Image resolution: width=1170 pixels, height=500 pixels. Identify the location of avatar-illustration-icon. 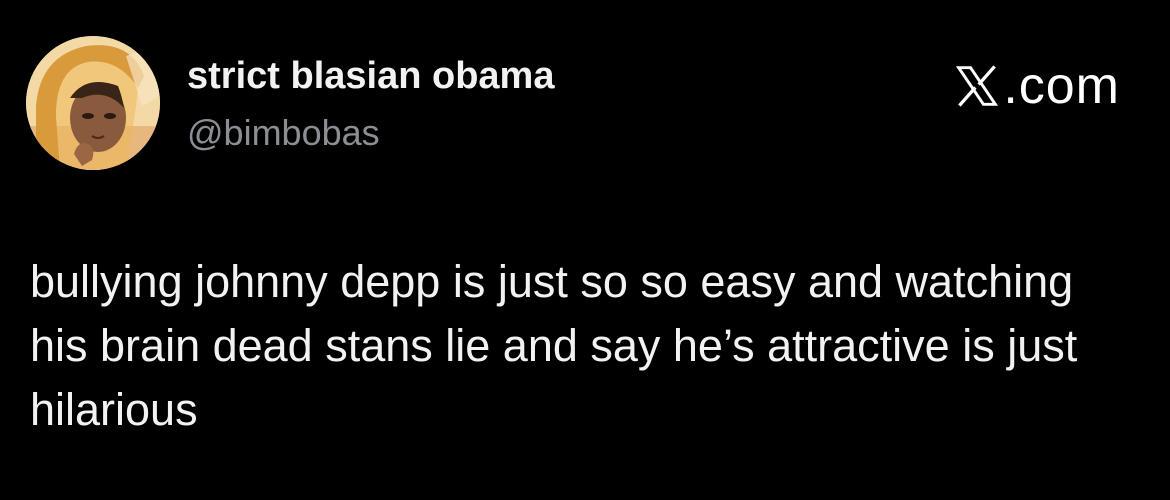
(93, 103).